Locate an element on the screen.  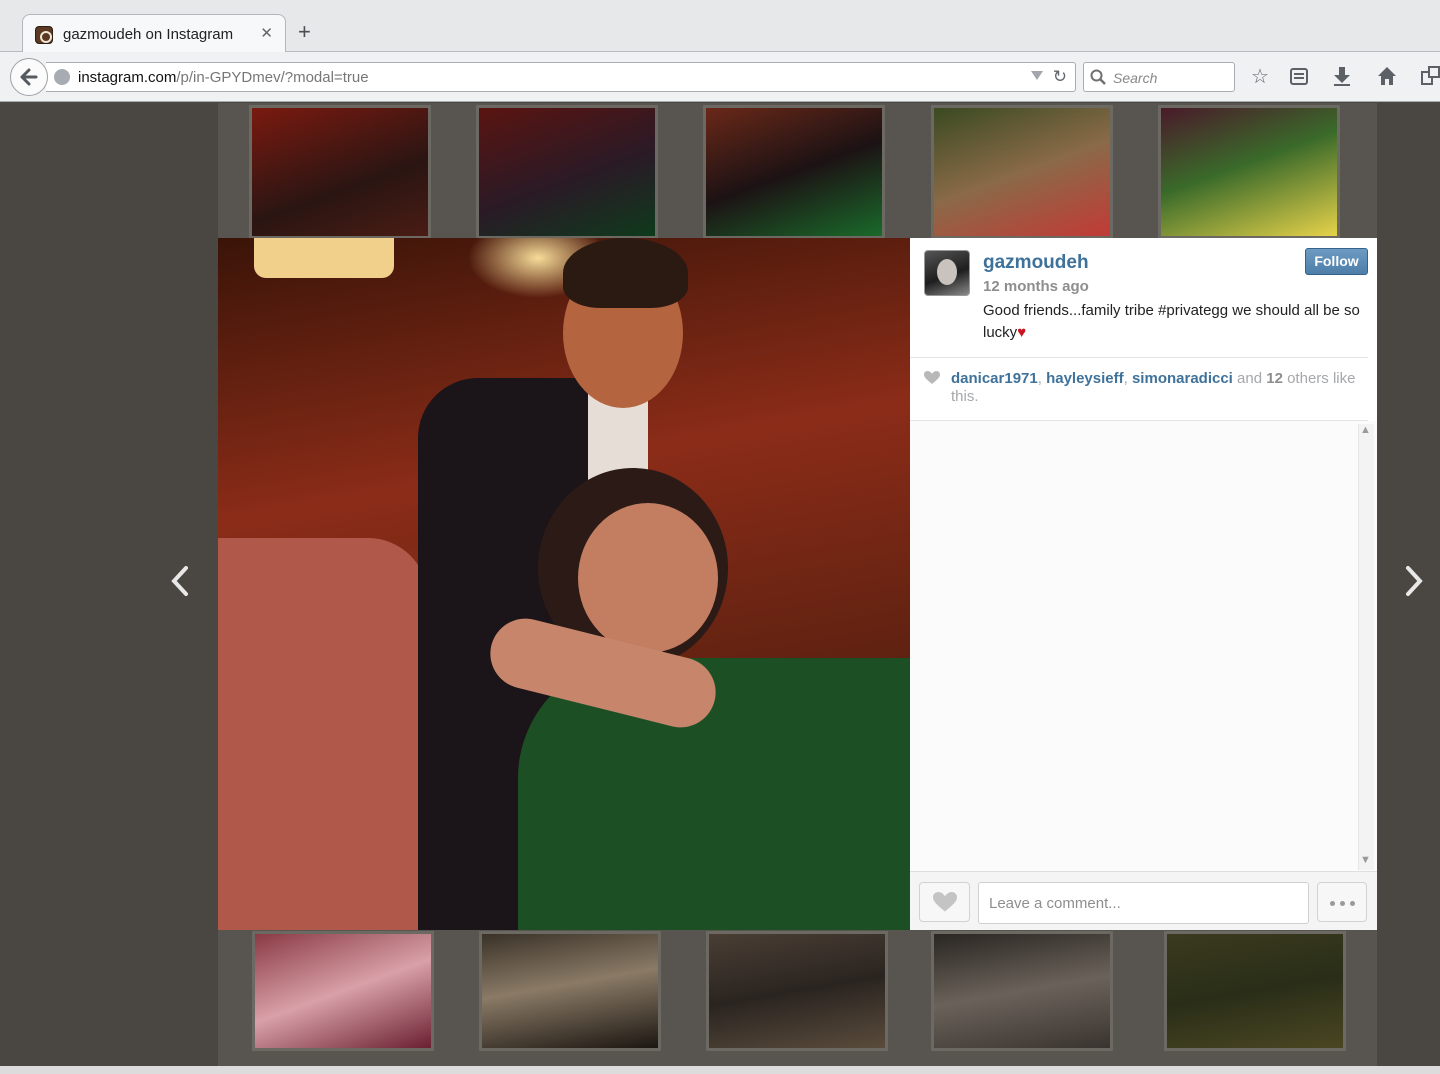
scroll-up-arrow-icon: ▲ is located at coordinates (1365, 430).